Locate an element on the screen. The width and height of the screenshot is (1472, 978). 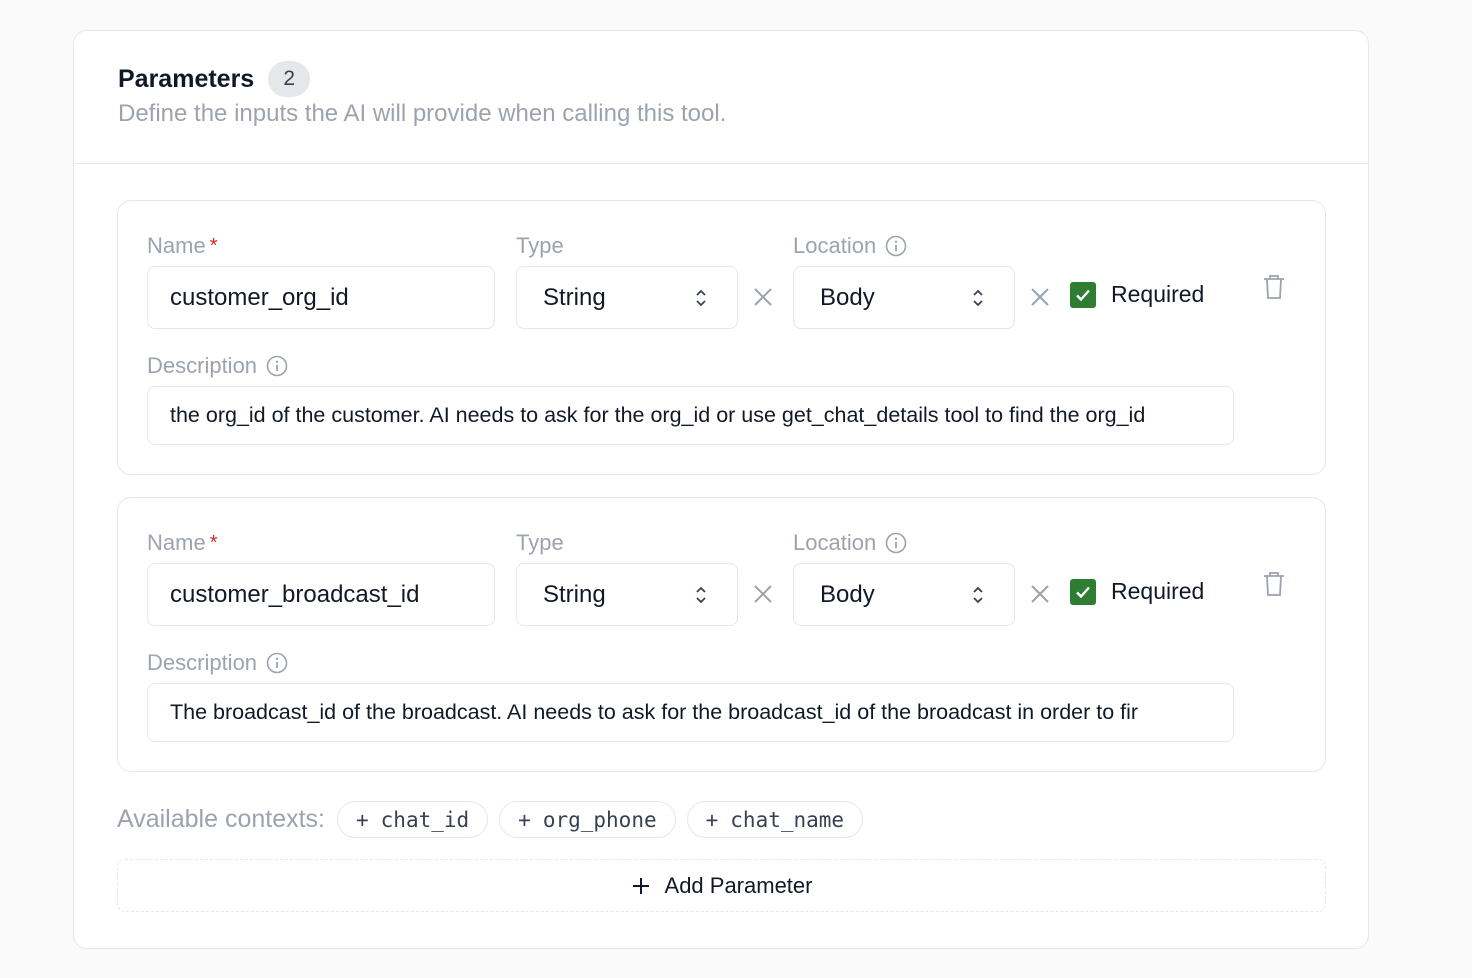
context-chip-org-phone: + org_phone is located at coordinates (587, 819).